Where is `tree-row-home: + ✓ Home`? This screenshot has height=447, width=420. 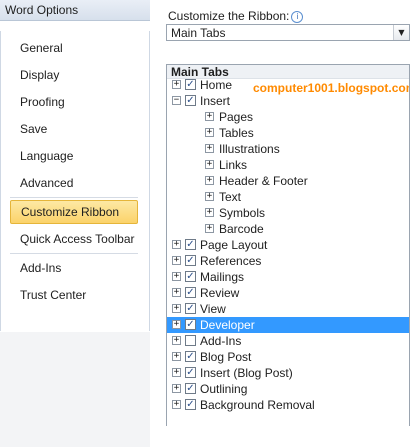
tree-row-home: + ✓ Home is located at coordinates (288, 85).